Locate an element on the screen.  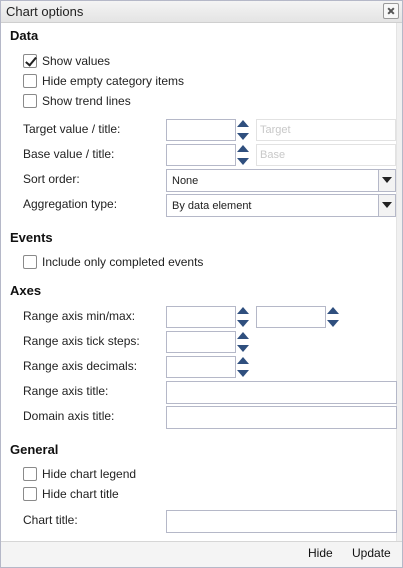
range-min-spinner is located at coordinates (243, 317).